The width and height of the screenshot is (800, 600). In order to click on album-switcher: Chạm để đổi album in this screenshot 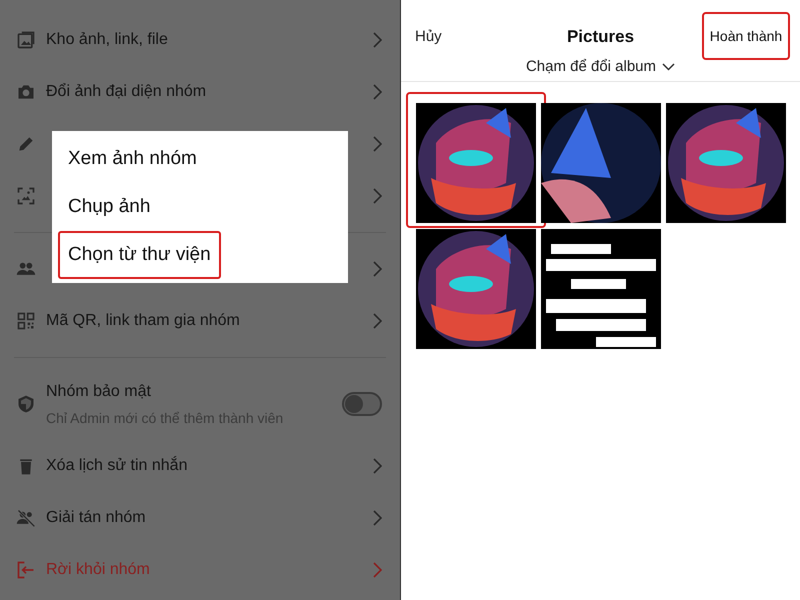, I will do `click(601, 67)`.